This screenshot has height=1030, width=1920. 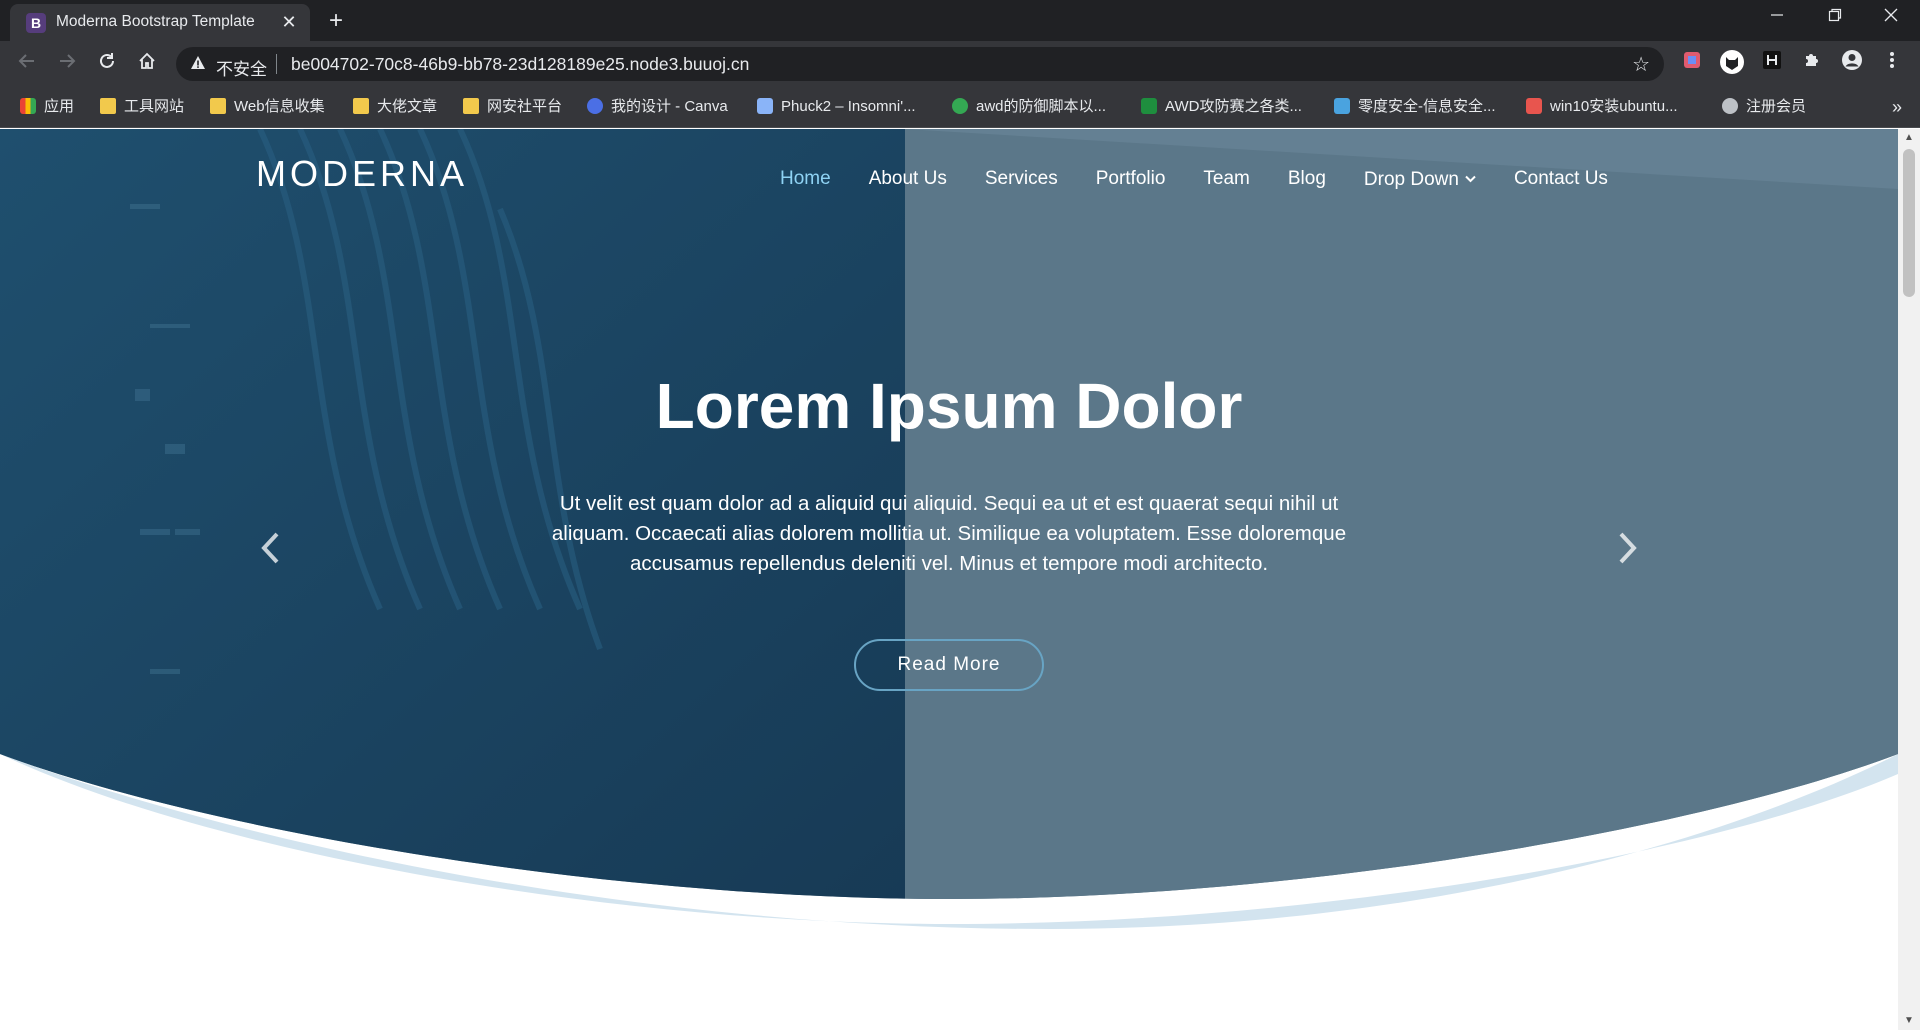 What do you see at coordinates (657, 107) in the screenshot?
I see `bookmark-canva: 我的设计 - Canva` at bounding box center [657, 107].